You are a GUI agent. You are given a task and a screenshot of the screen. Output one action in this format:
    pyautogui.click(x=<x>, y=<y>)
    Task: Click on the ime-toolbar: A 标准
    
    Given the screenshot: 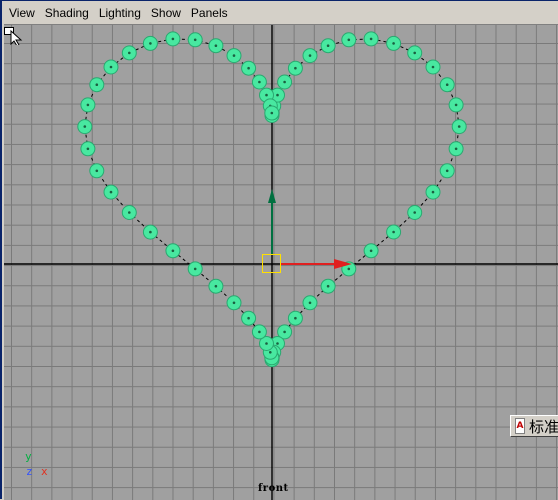 What is the action you would take?
    pyautogui.click(x=534, y=426)
    